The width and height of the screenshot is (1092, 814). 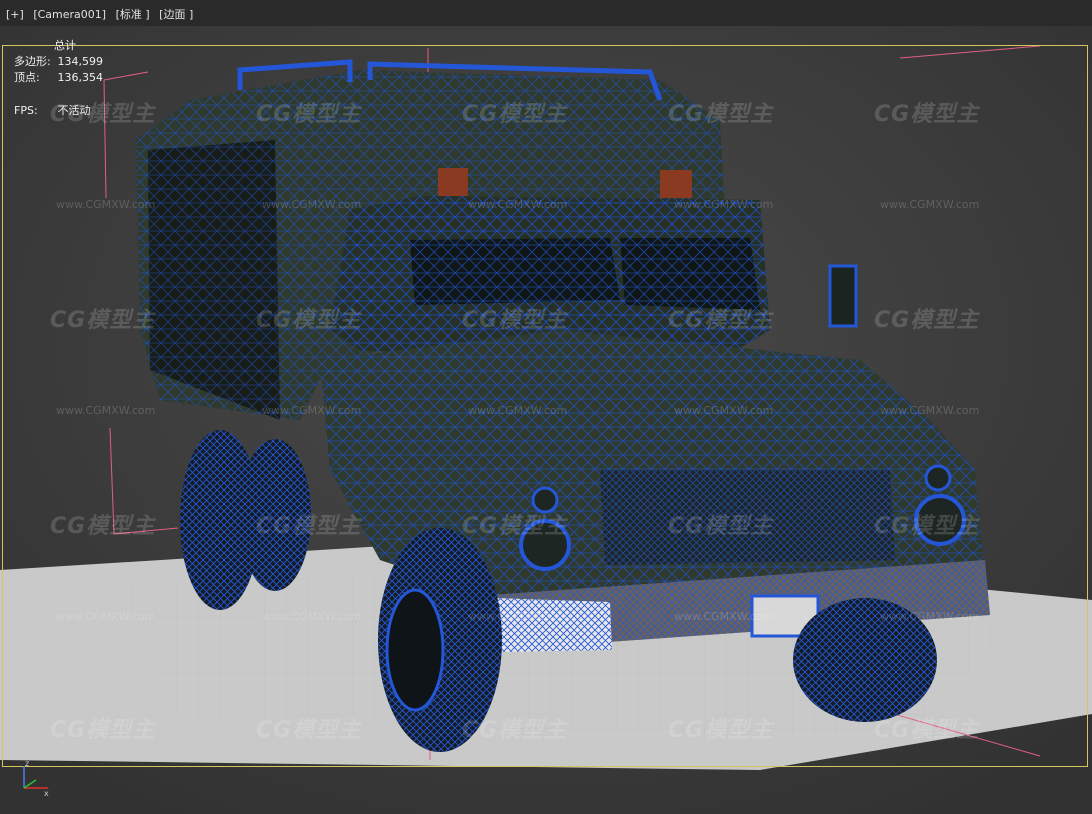 I want to click on viewport-shading-menu: [标准 ], so click(x=133, y=14).